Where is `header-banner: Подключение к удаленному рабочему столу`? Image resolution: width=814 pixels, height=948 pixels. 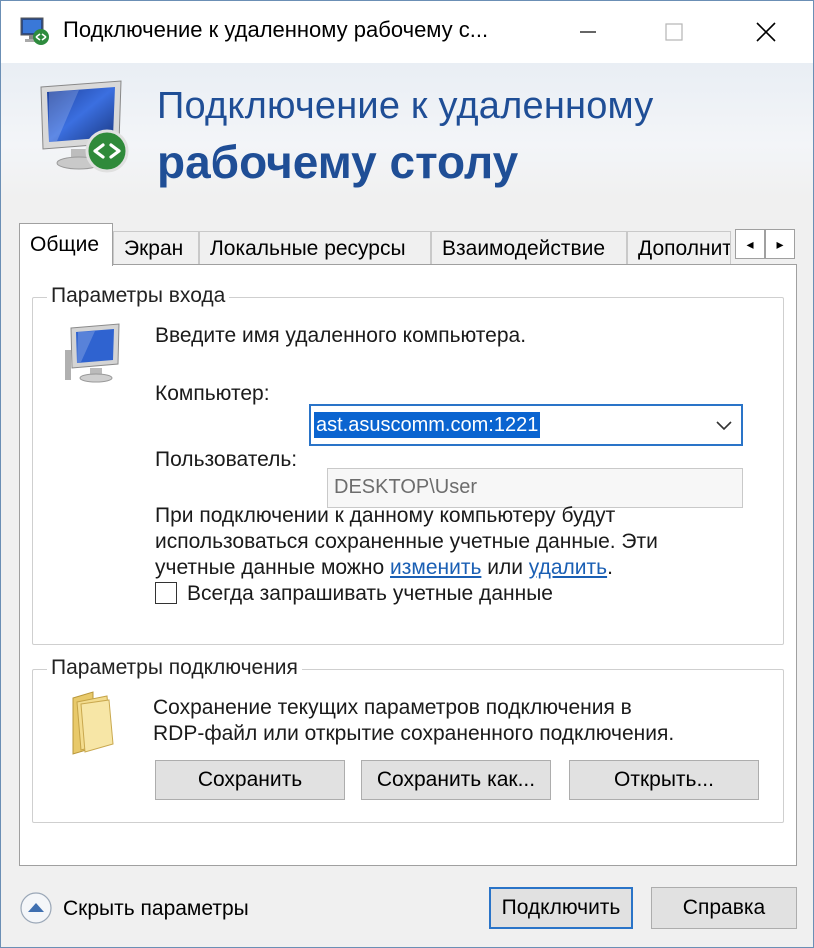 header-banner: Подключение к удаленному рабочему столу is located at coordinates (407, 131).